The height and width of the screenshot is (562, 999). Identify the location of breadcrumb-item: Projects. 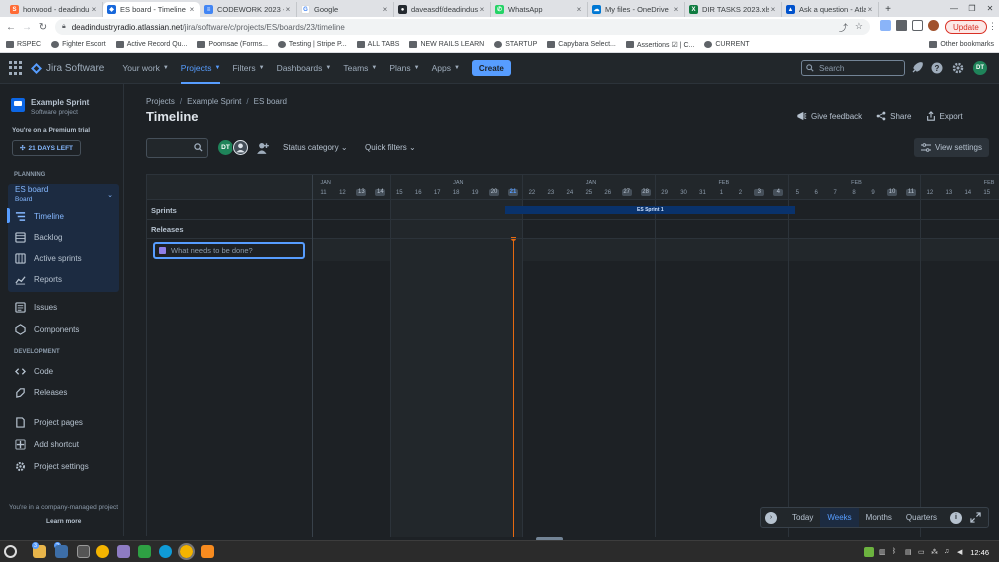
(160, 101).